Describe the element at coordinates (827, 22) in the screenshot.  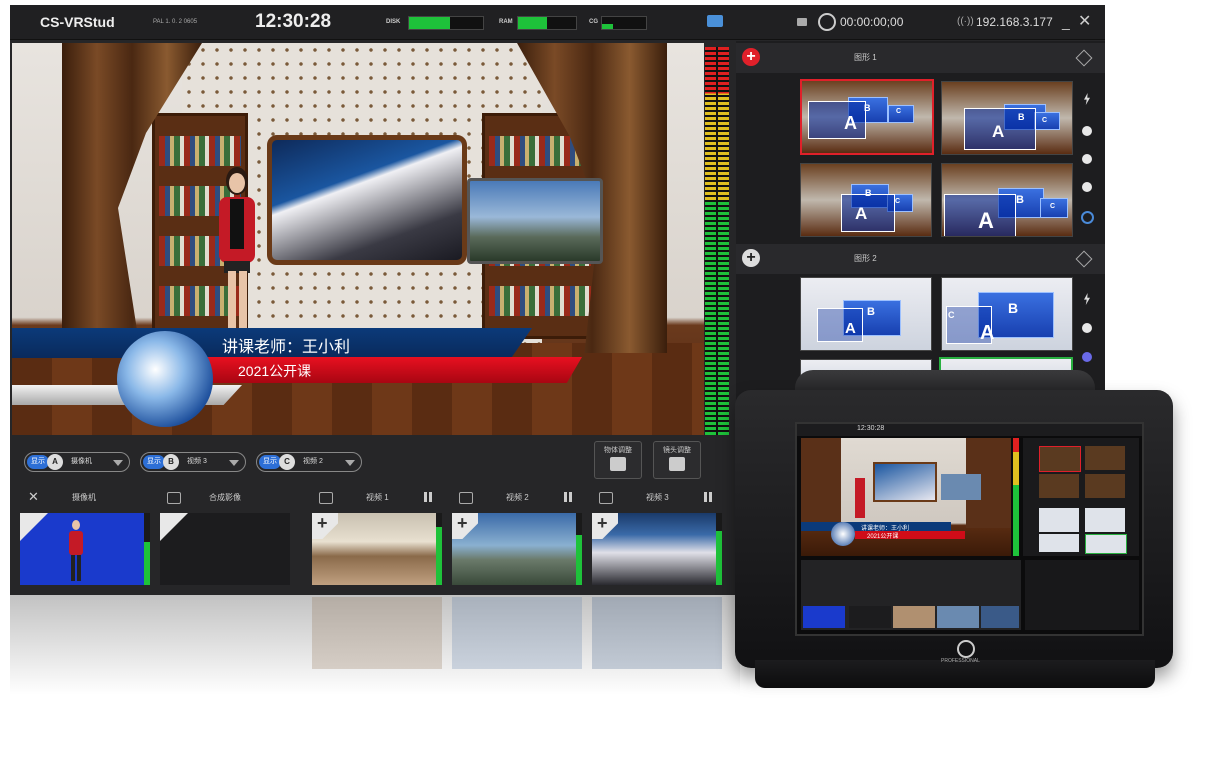
I see `record-icon` at that location.